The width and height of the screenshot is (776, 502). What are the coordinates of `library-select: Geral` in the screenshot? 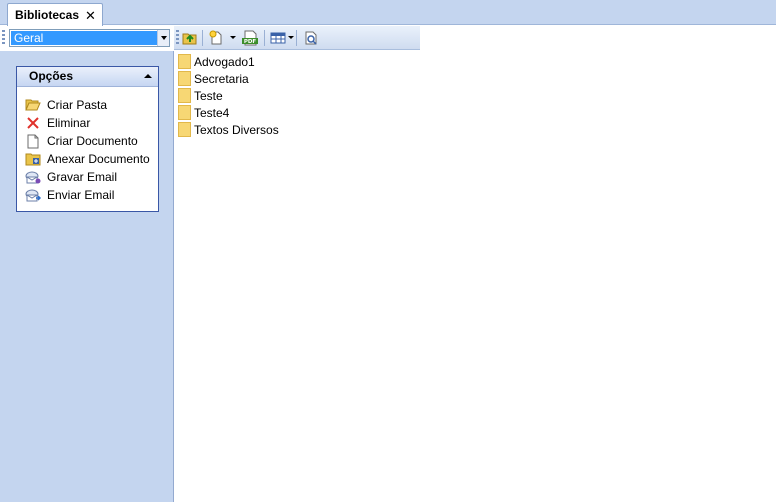 It's located at (89, 38).